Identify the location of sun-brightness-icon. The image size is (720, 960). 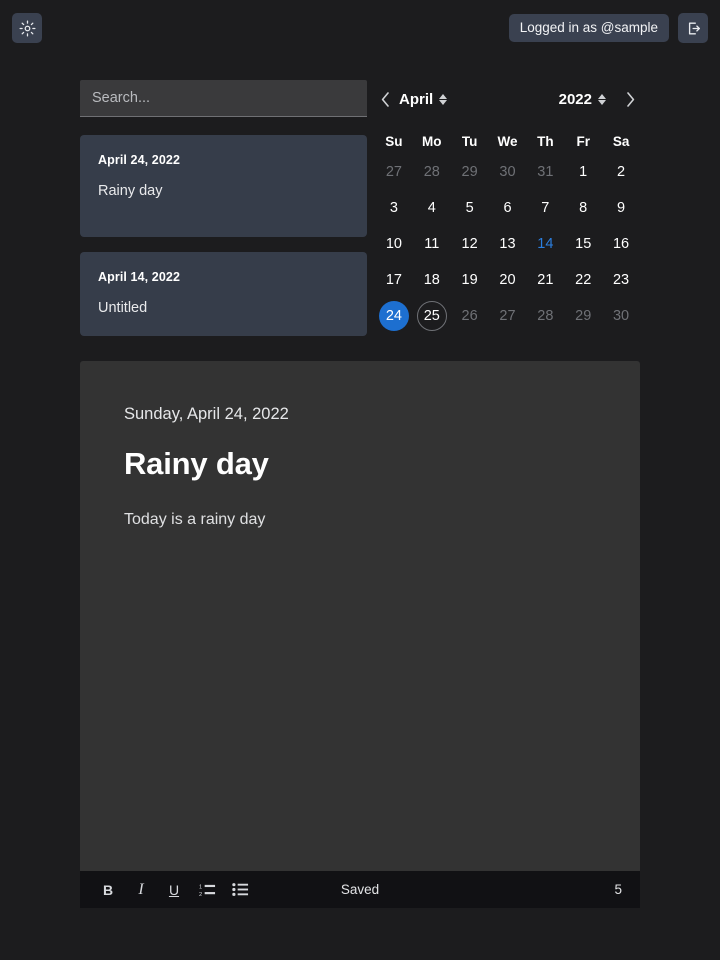
(27, 28).